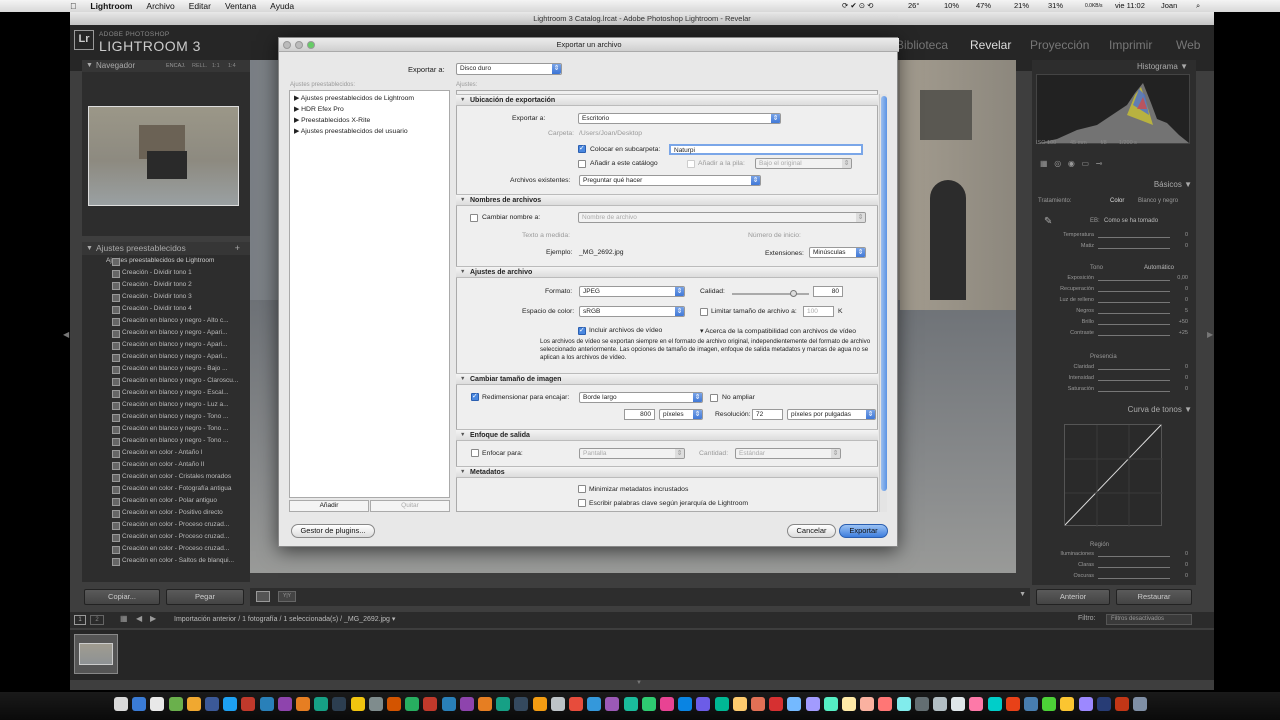 The height and width of the screenshot is (720, 1280). I want to click on settings-scrollbar, so click(883, 303).